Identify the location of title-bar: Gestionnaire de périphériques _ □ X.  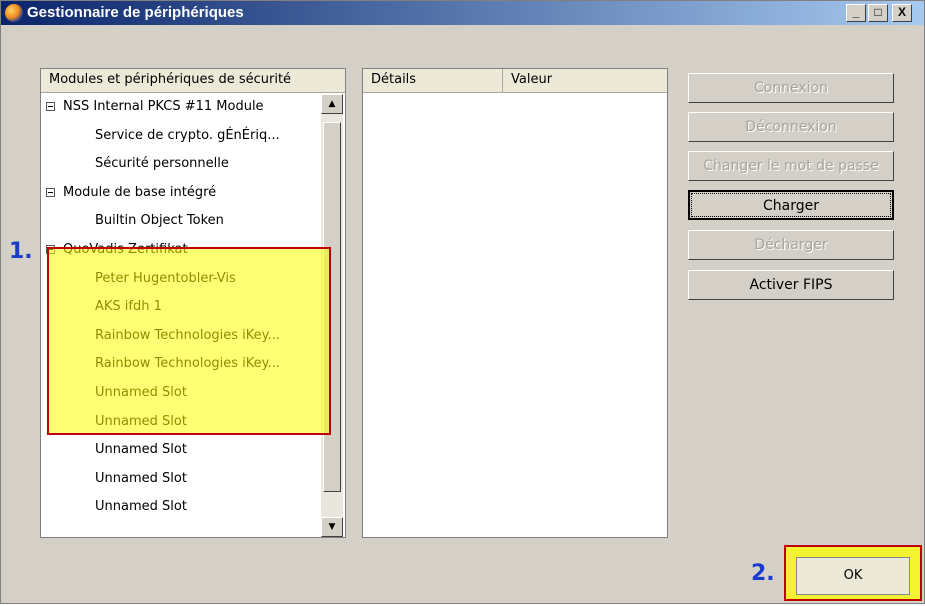
(462, 13).